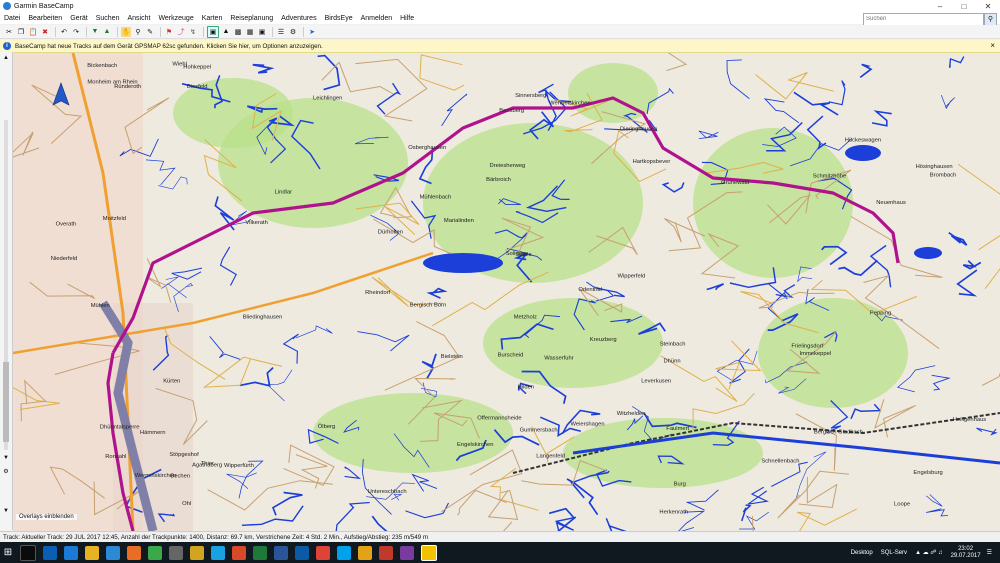 Image resolution: width=1000 pixels, height=563 pixels. What do you see at coordinates (138, 32) in the screenshot?
I see `zoom-icon: ⚲` at bounding box center [138, 32].